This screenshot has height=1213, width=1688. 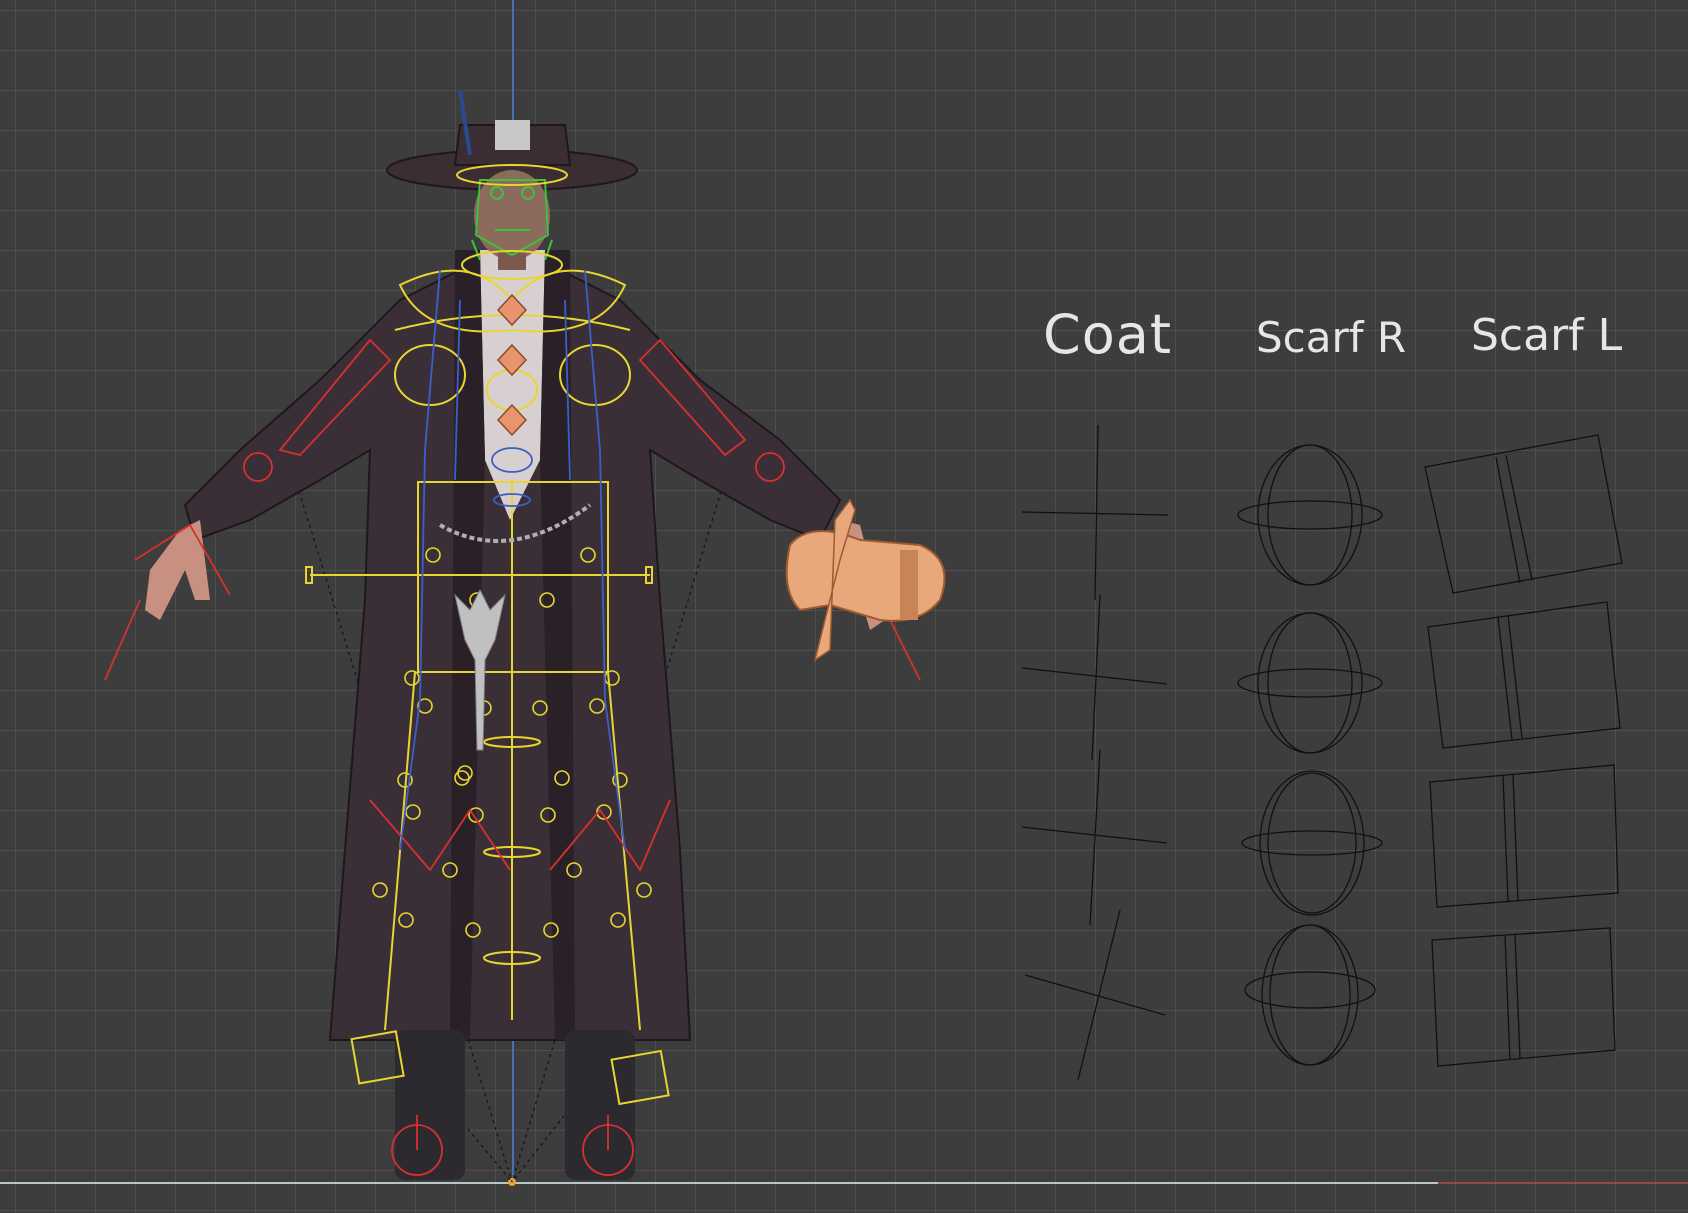 What do you see at coordinates (1523, 750) in the screenshot?
I see `scarf-l-widget-cubes` at bounding box center [1523, 750].